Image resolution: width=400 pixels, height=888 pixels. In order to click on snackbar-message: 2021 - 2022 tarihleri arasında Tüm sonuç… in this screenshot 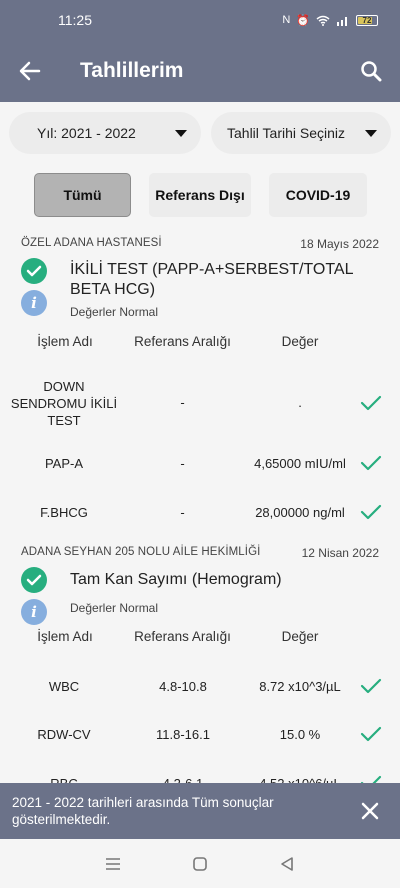, I will do `click(143, 811)`.